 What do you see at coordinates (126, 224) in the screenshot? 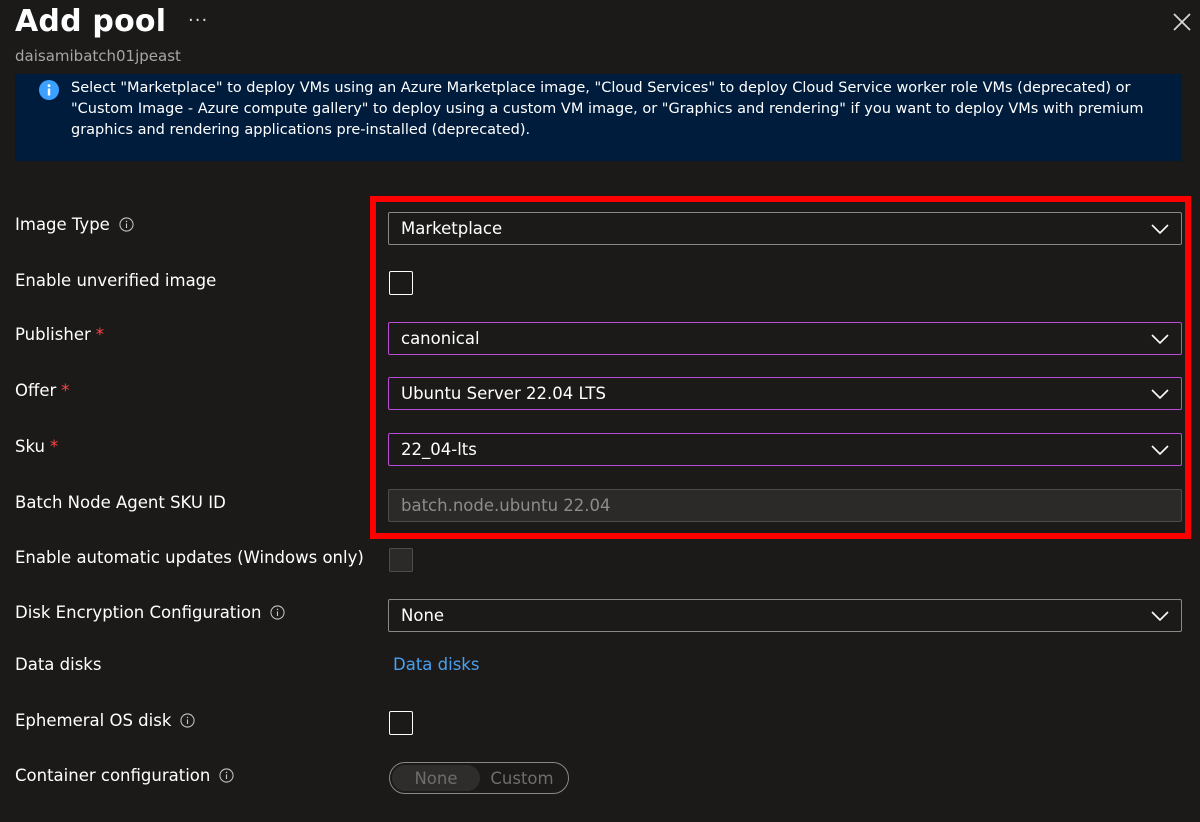
I see `image-type-info-icon` at bounding box center [126, 224].